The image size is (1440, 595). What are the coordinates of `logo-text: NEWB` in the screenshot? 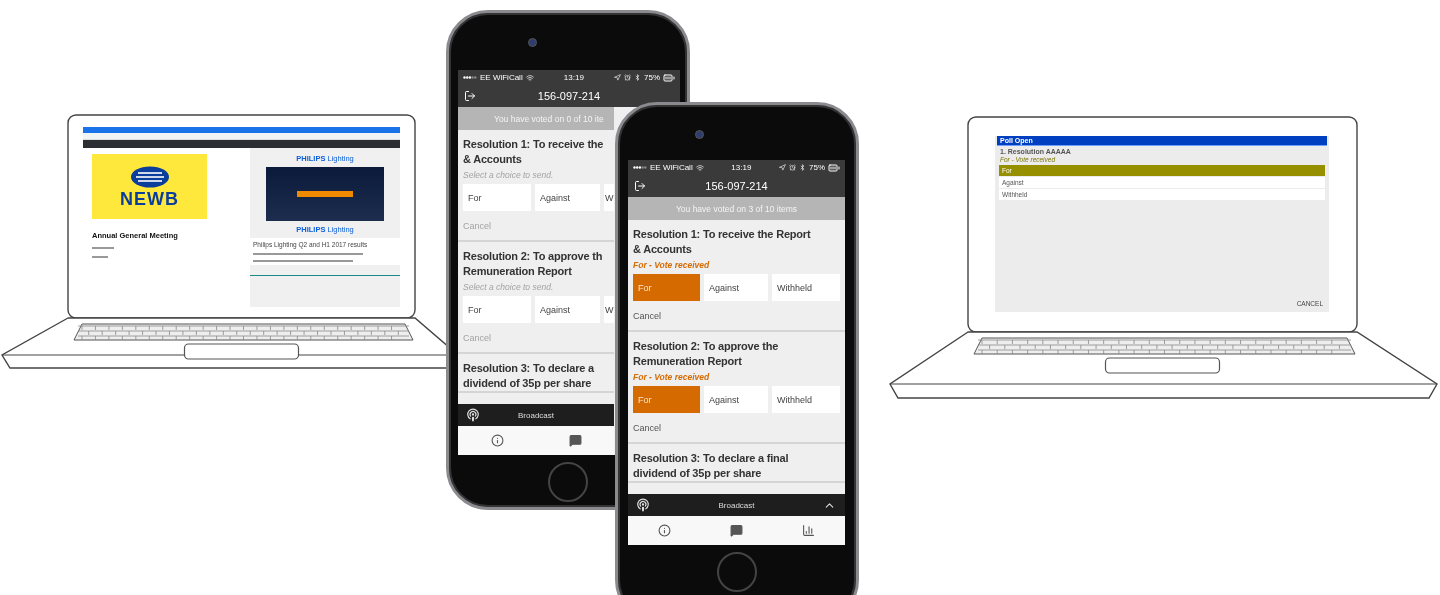 It's located at (149, 198).